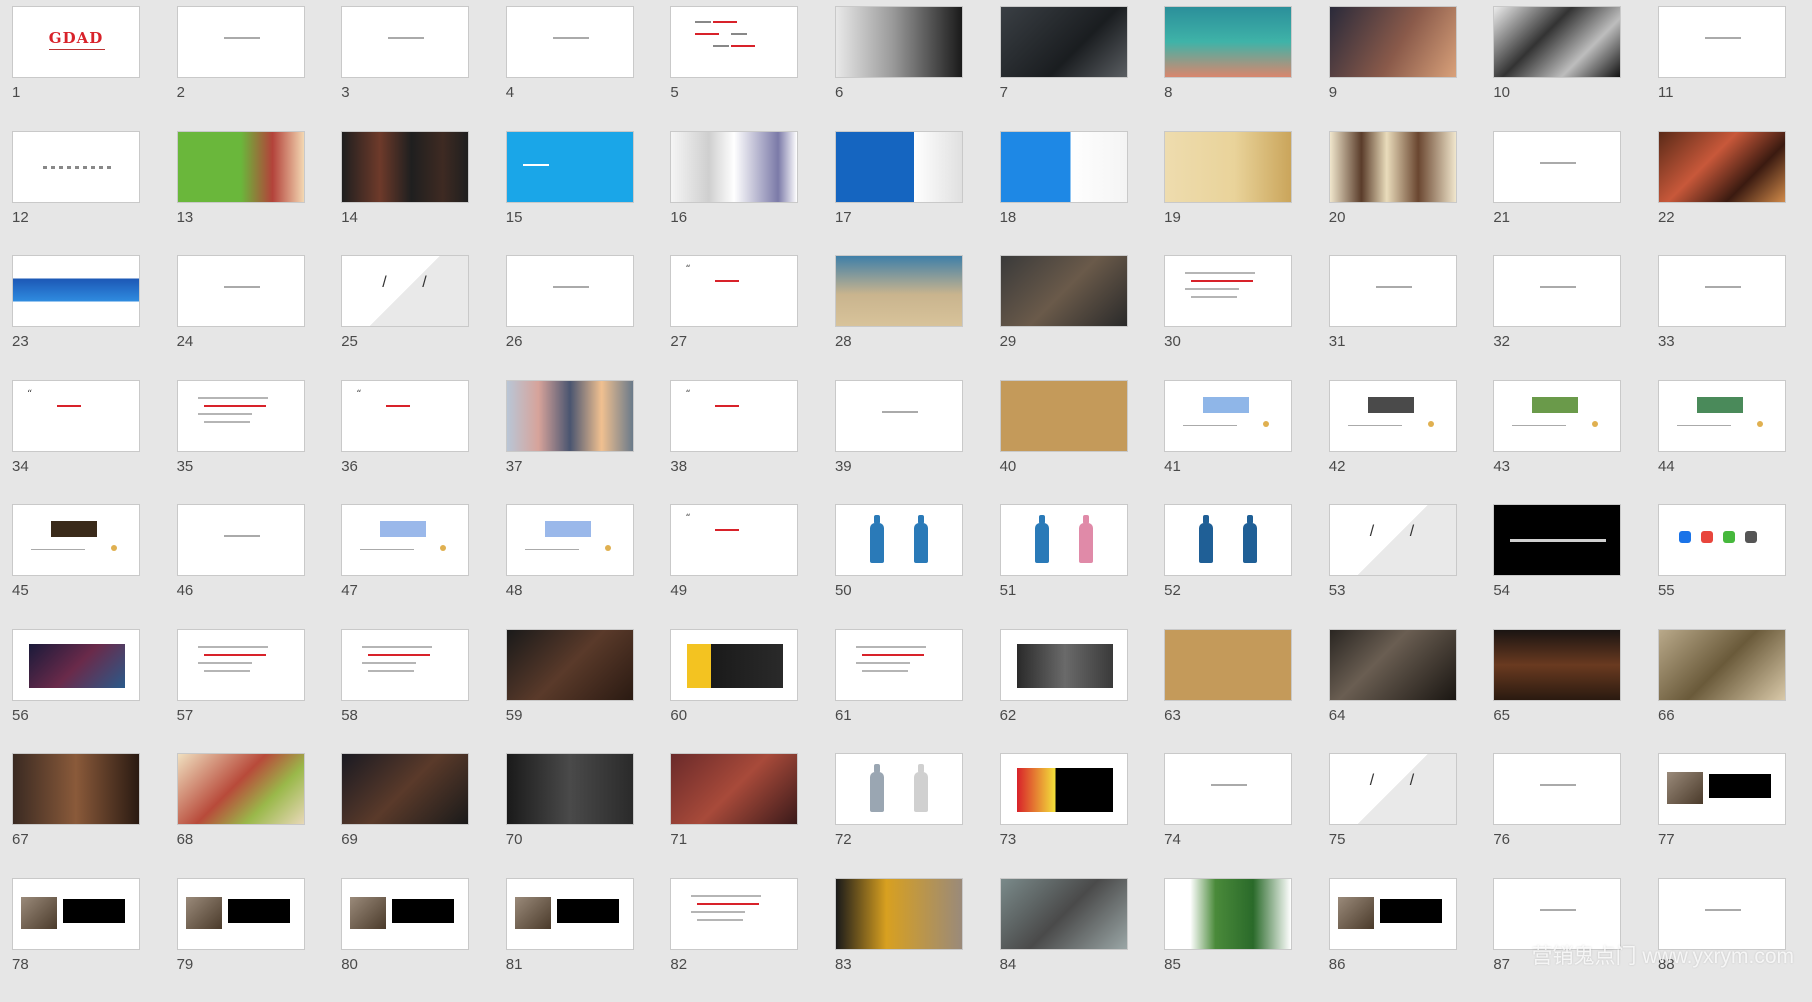  I want to click on slide-cell: 22, so click(1735, 193).